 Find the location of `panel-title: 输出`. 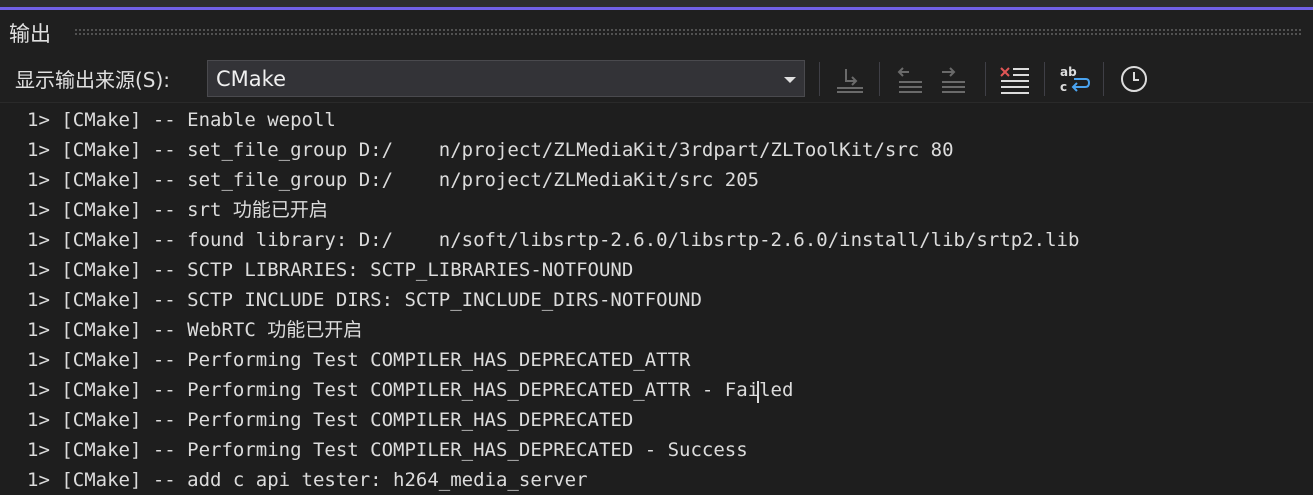

panel-title: 输出 is located at coordinates (30, 34).